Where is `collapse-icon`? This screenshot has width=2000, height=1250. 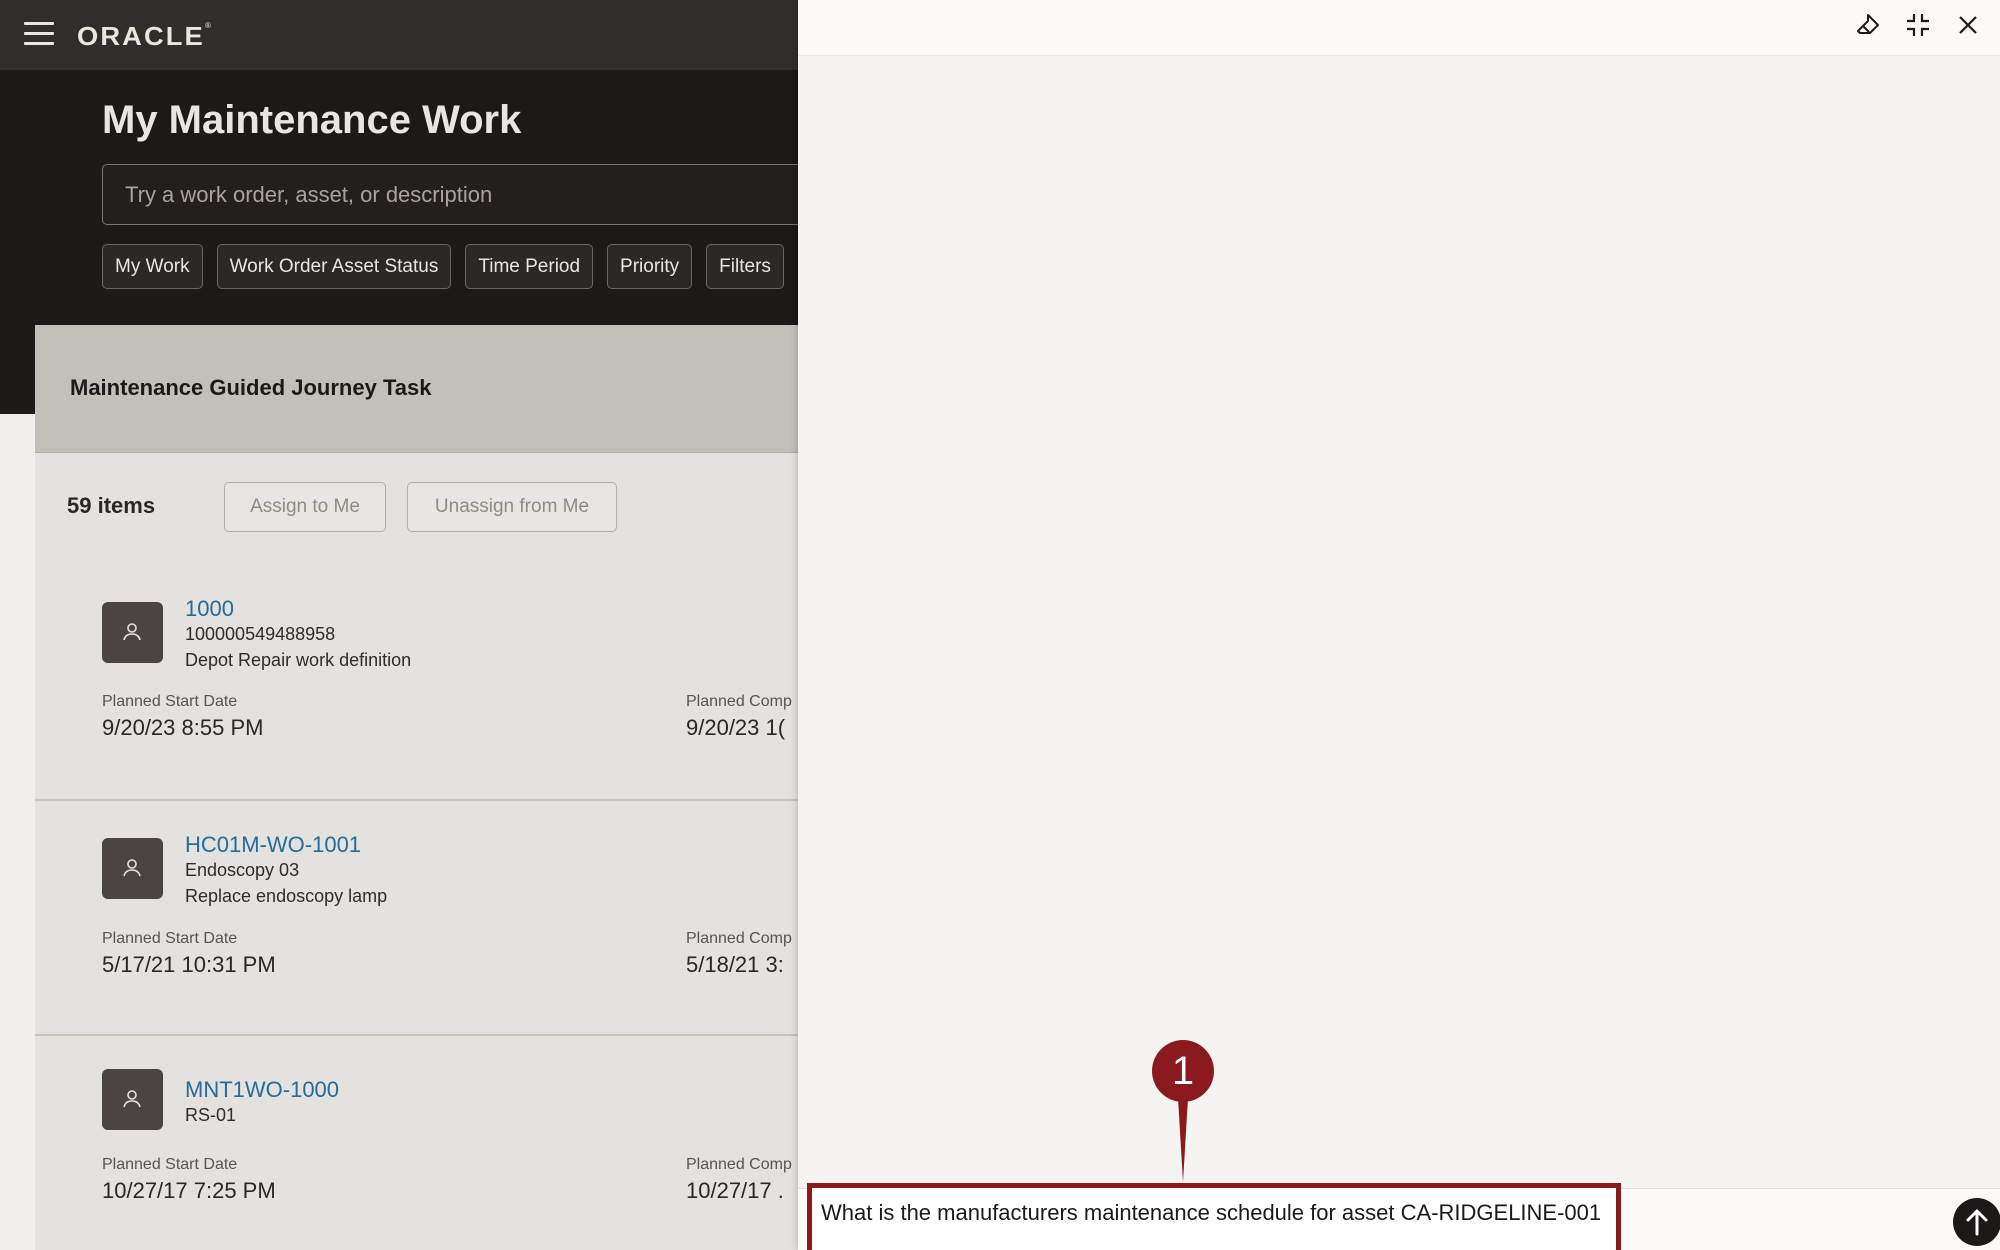
collapse-icon is located at coordinates (1918, 27).